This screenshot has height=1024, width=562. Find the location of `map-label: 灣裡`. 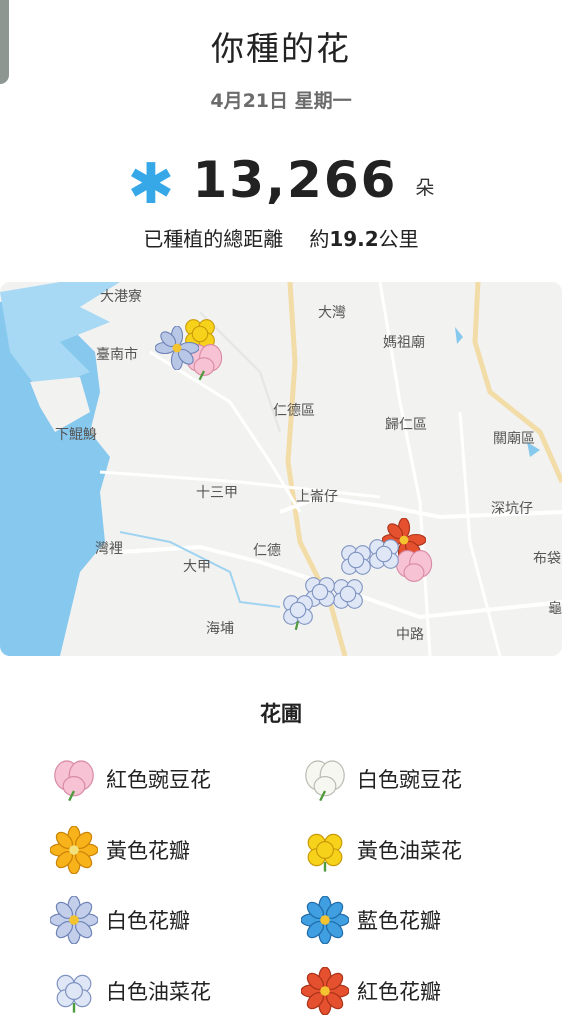

map-label: 灣裡 is located at coordinates (109, 549).